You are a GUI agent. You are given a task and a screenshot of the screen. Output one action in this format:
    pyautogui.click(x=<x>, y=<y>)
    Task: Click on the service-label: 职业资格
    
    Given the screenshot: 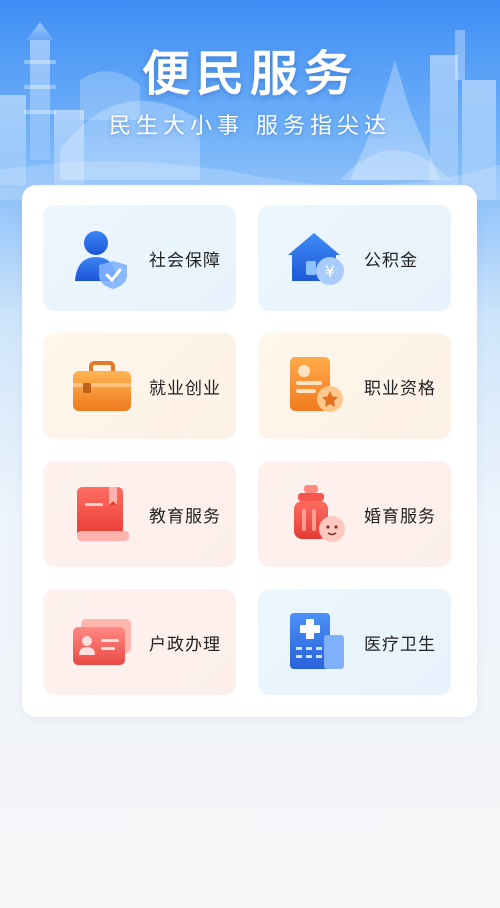 What is the action you would take?
    pyautogui.click(x=400, y=388)
    